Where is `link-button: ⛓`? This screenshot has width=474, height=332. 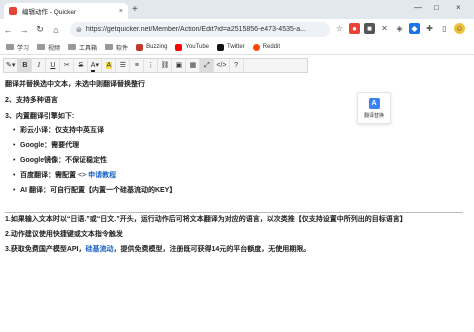 link-button: ⛓ is located at coordinates (165, 65).